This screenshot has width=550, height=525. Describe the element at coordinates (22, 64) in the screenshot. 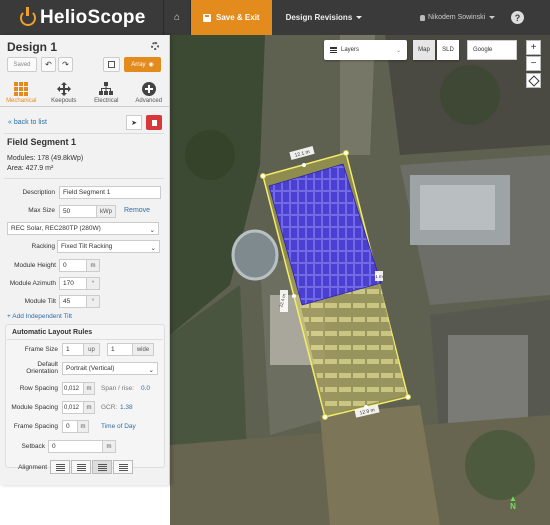

I see `saved-button: Saved` at that location.